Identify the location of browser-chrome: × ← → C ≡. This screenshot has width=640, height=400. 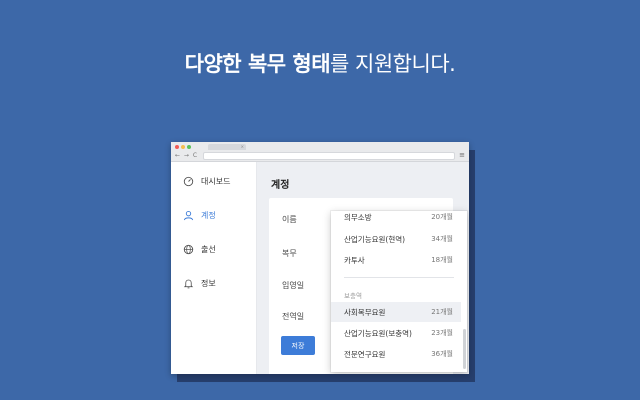
(320, 152).